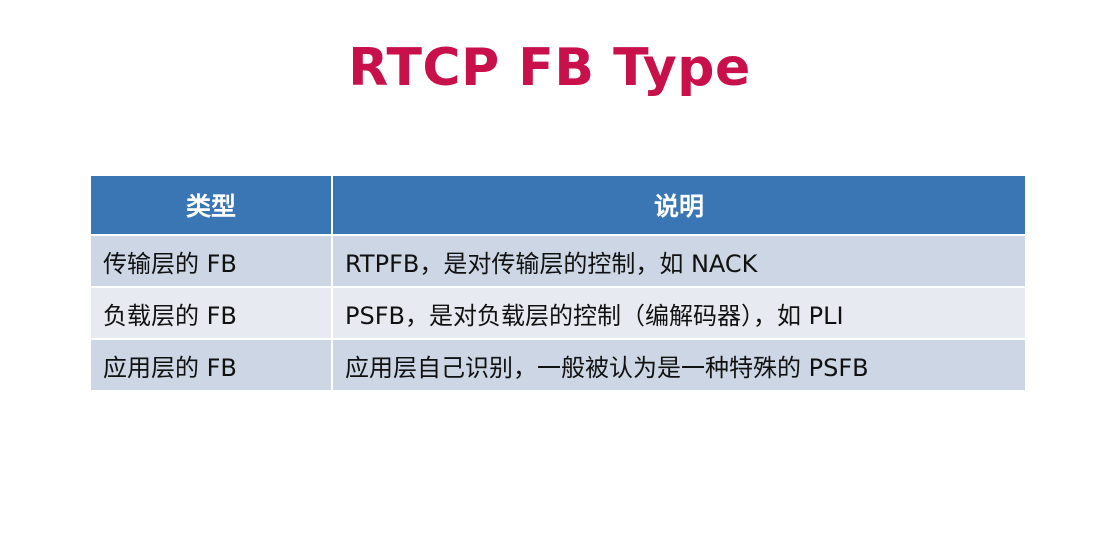  I want to click on cell-description: 应用层自己识别，一般被认为是一种特殊的 PSFB, so click(679, 365).